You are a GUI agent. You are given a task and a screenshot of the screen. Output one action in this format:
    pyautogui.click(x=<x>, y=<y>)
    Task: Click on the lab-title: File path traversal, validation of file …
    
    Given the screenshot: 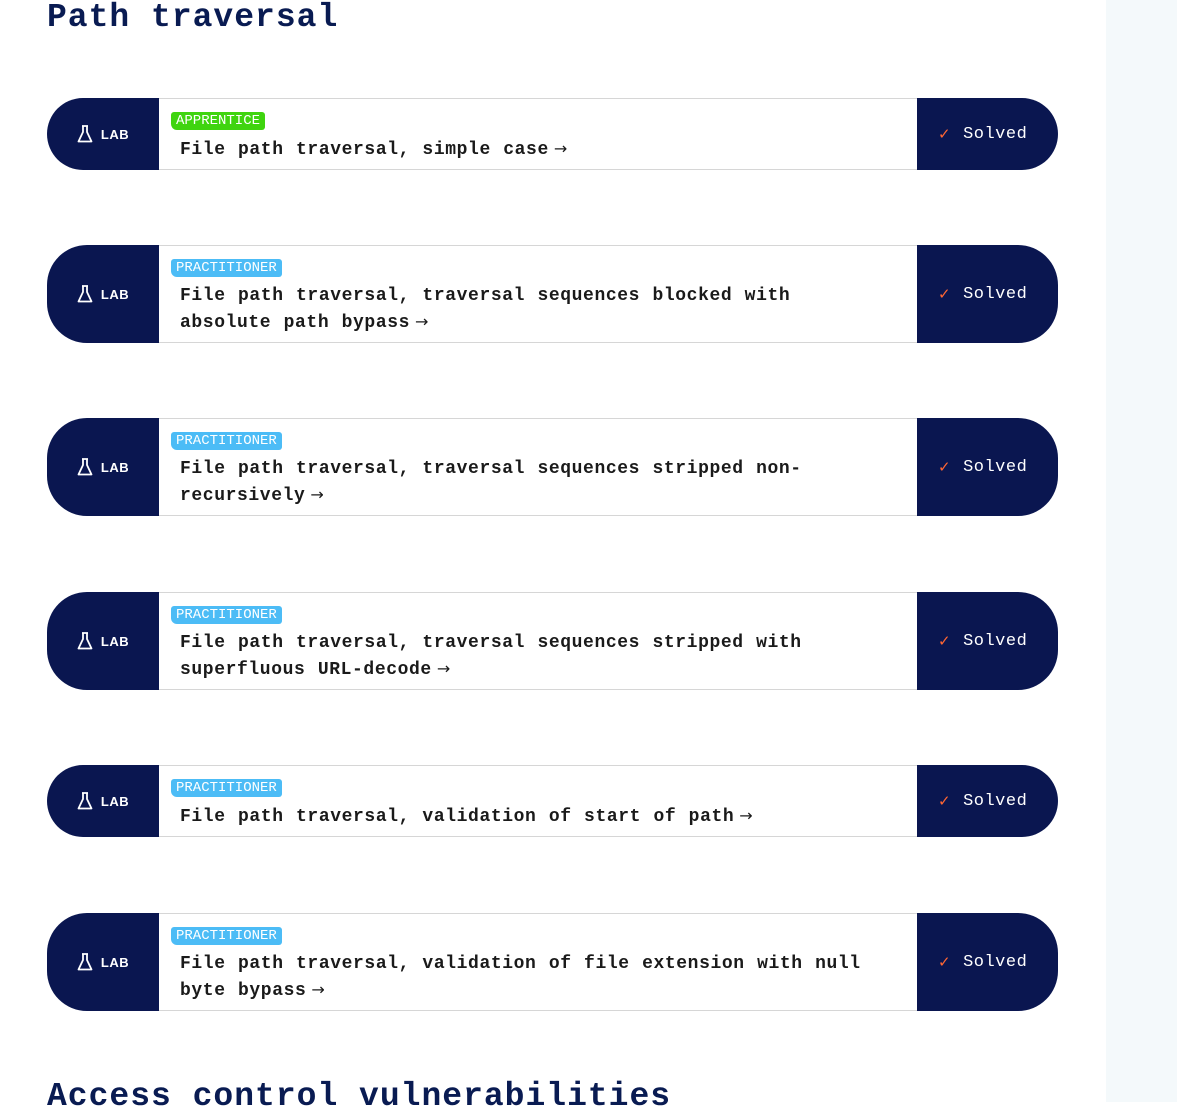 What is the action you would take?
    pyautogui.click(x=520, y=977)
    